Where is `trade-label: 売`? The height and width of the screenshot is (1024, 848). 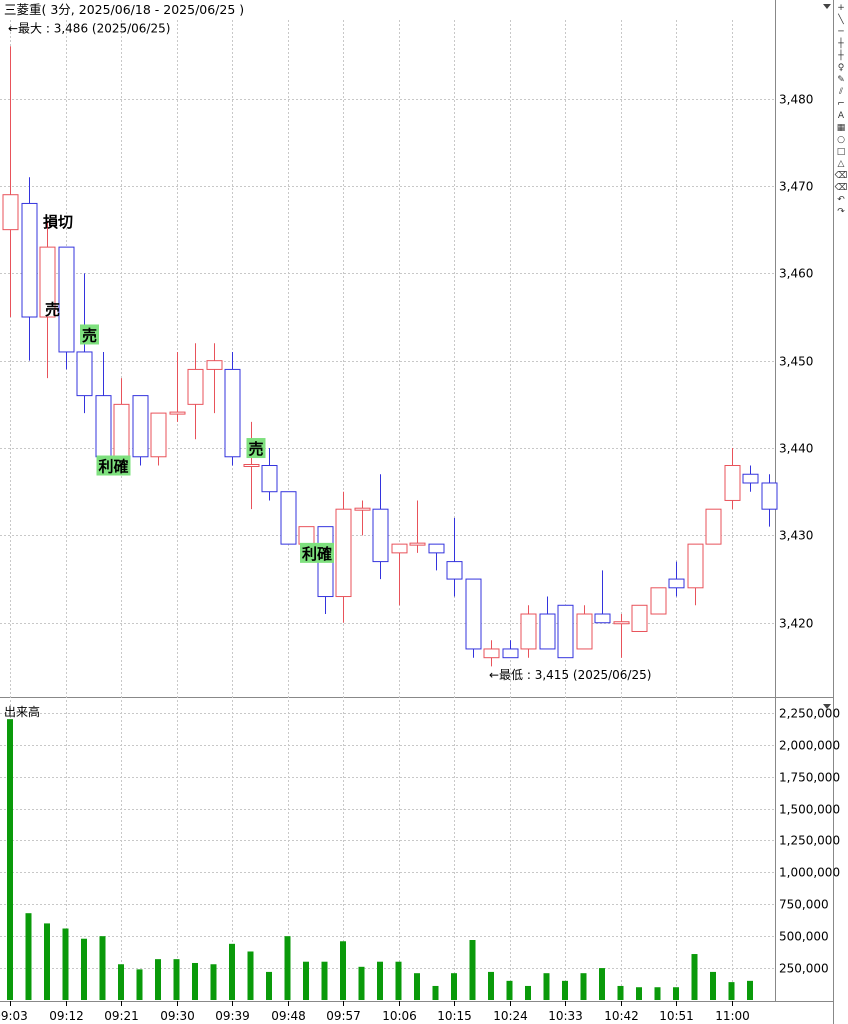 trade-label: 売 is located at coordinates (52, 309).